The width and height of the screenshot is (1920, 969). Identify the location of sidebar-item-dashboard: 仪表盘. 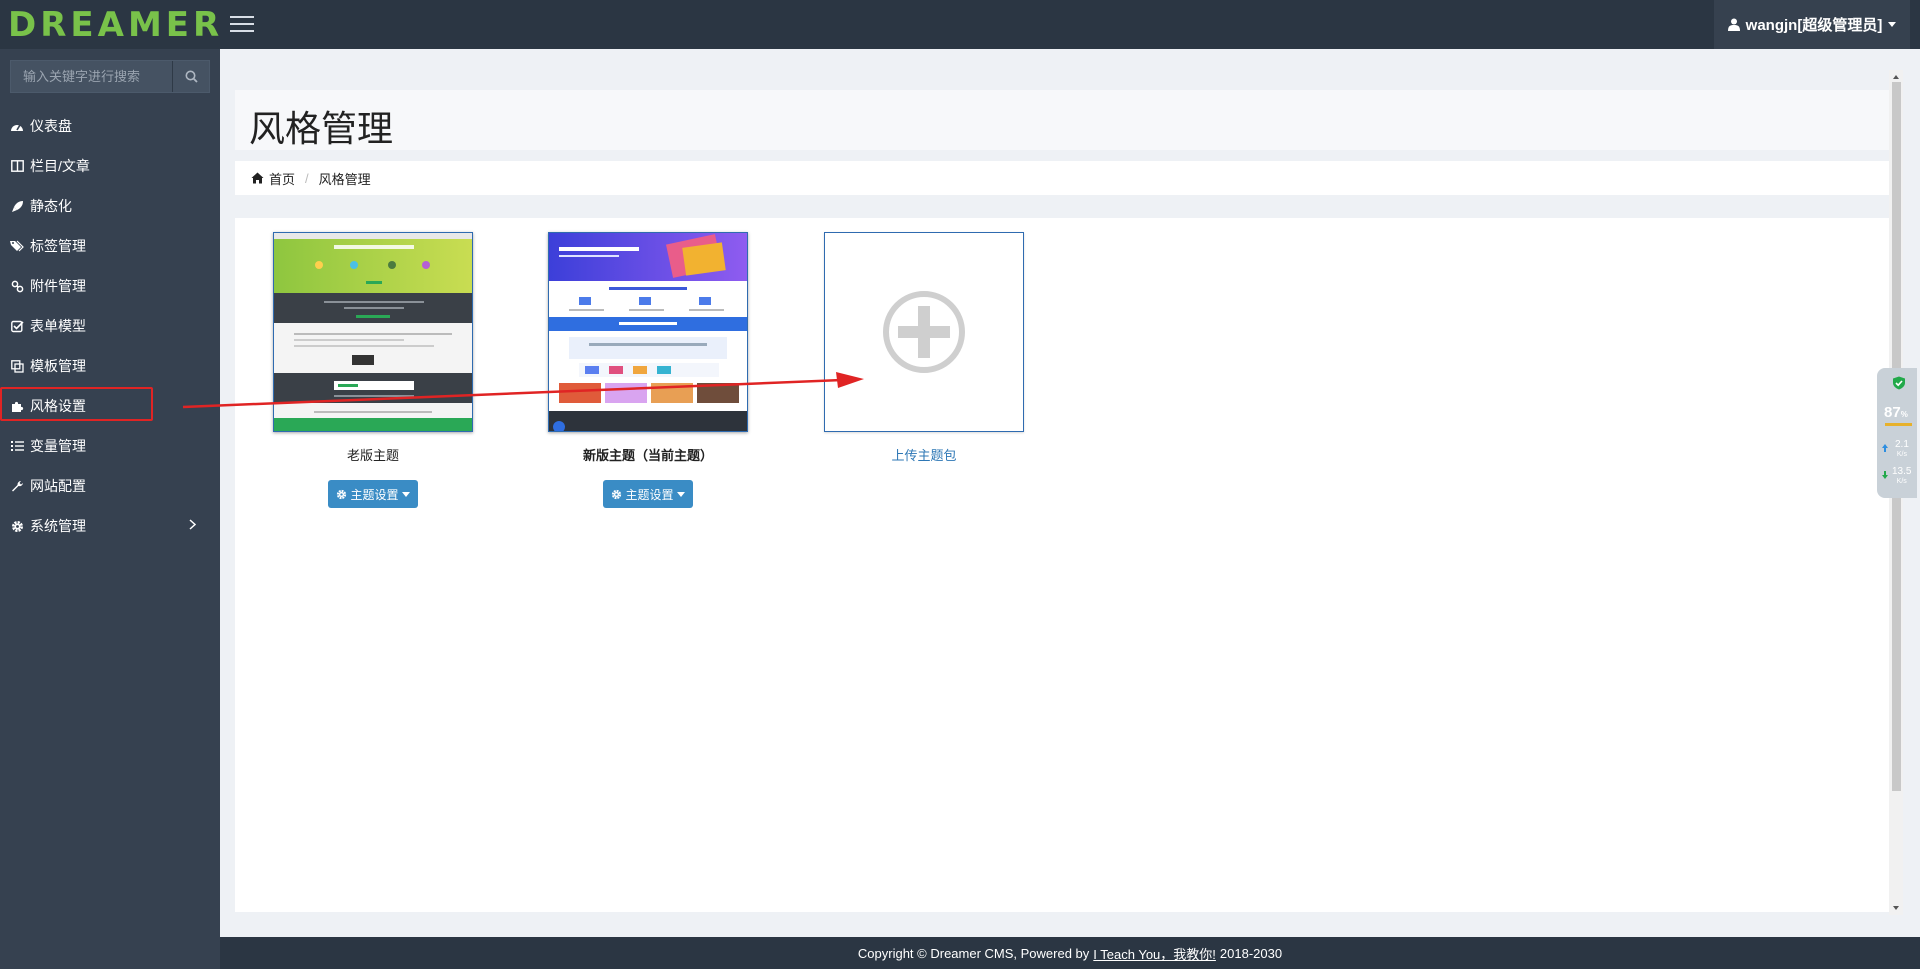
(110, 126).